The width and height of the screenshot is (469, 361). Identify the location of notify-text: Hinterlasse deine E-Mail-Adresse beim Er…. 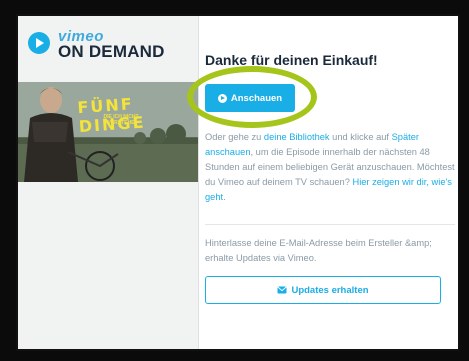
(318, 250).